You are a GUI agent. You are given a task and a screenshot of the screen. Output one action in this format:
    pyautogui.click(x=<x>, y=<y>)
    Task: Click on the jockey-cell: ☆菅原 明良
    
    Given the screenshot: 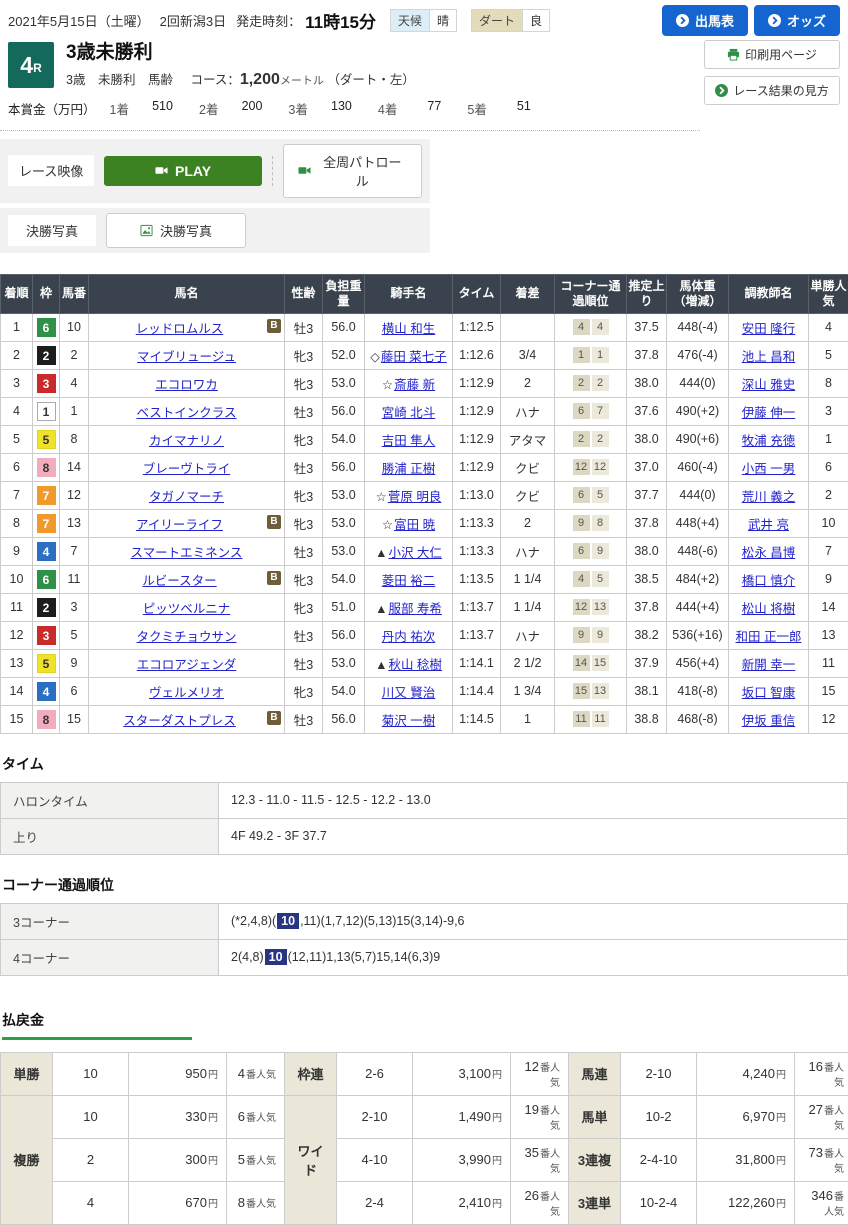 What is the action you would take?
    pyautogui.click(x=409, y=495)
    